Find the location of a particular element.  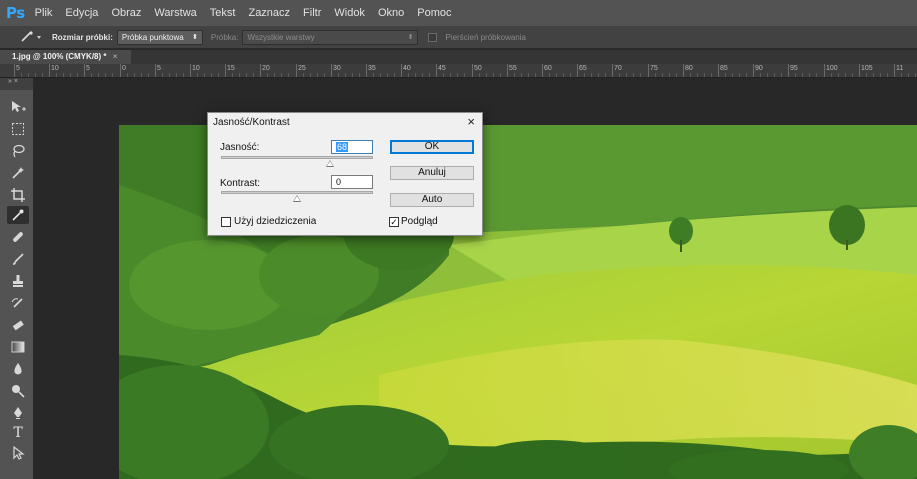

menu-file: Plik is located at coordinates (44, 13).